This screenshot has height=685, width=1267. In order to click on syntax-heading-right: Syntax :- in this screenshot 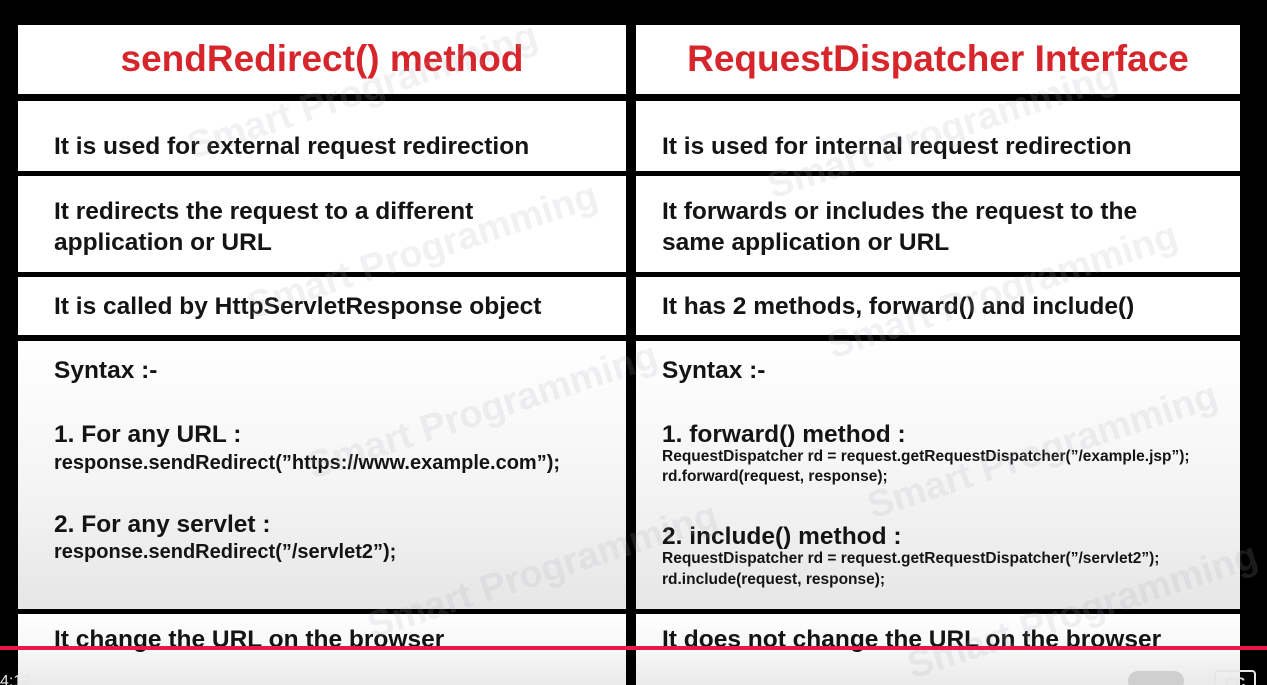, I will do `click(714, 370)`.